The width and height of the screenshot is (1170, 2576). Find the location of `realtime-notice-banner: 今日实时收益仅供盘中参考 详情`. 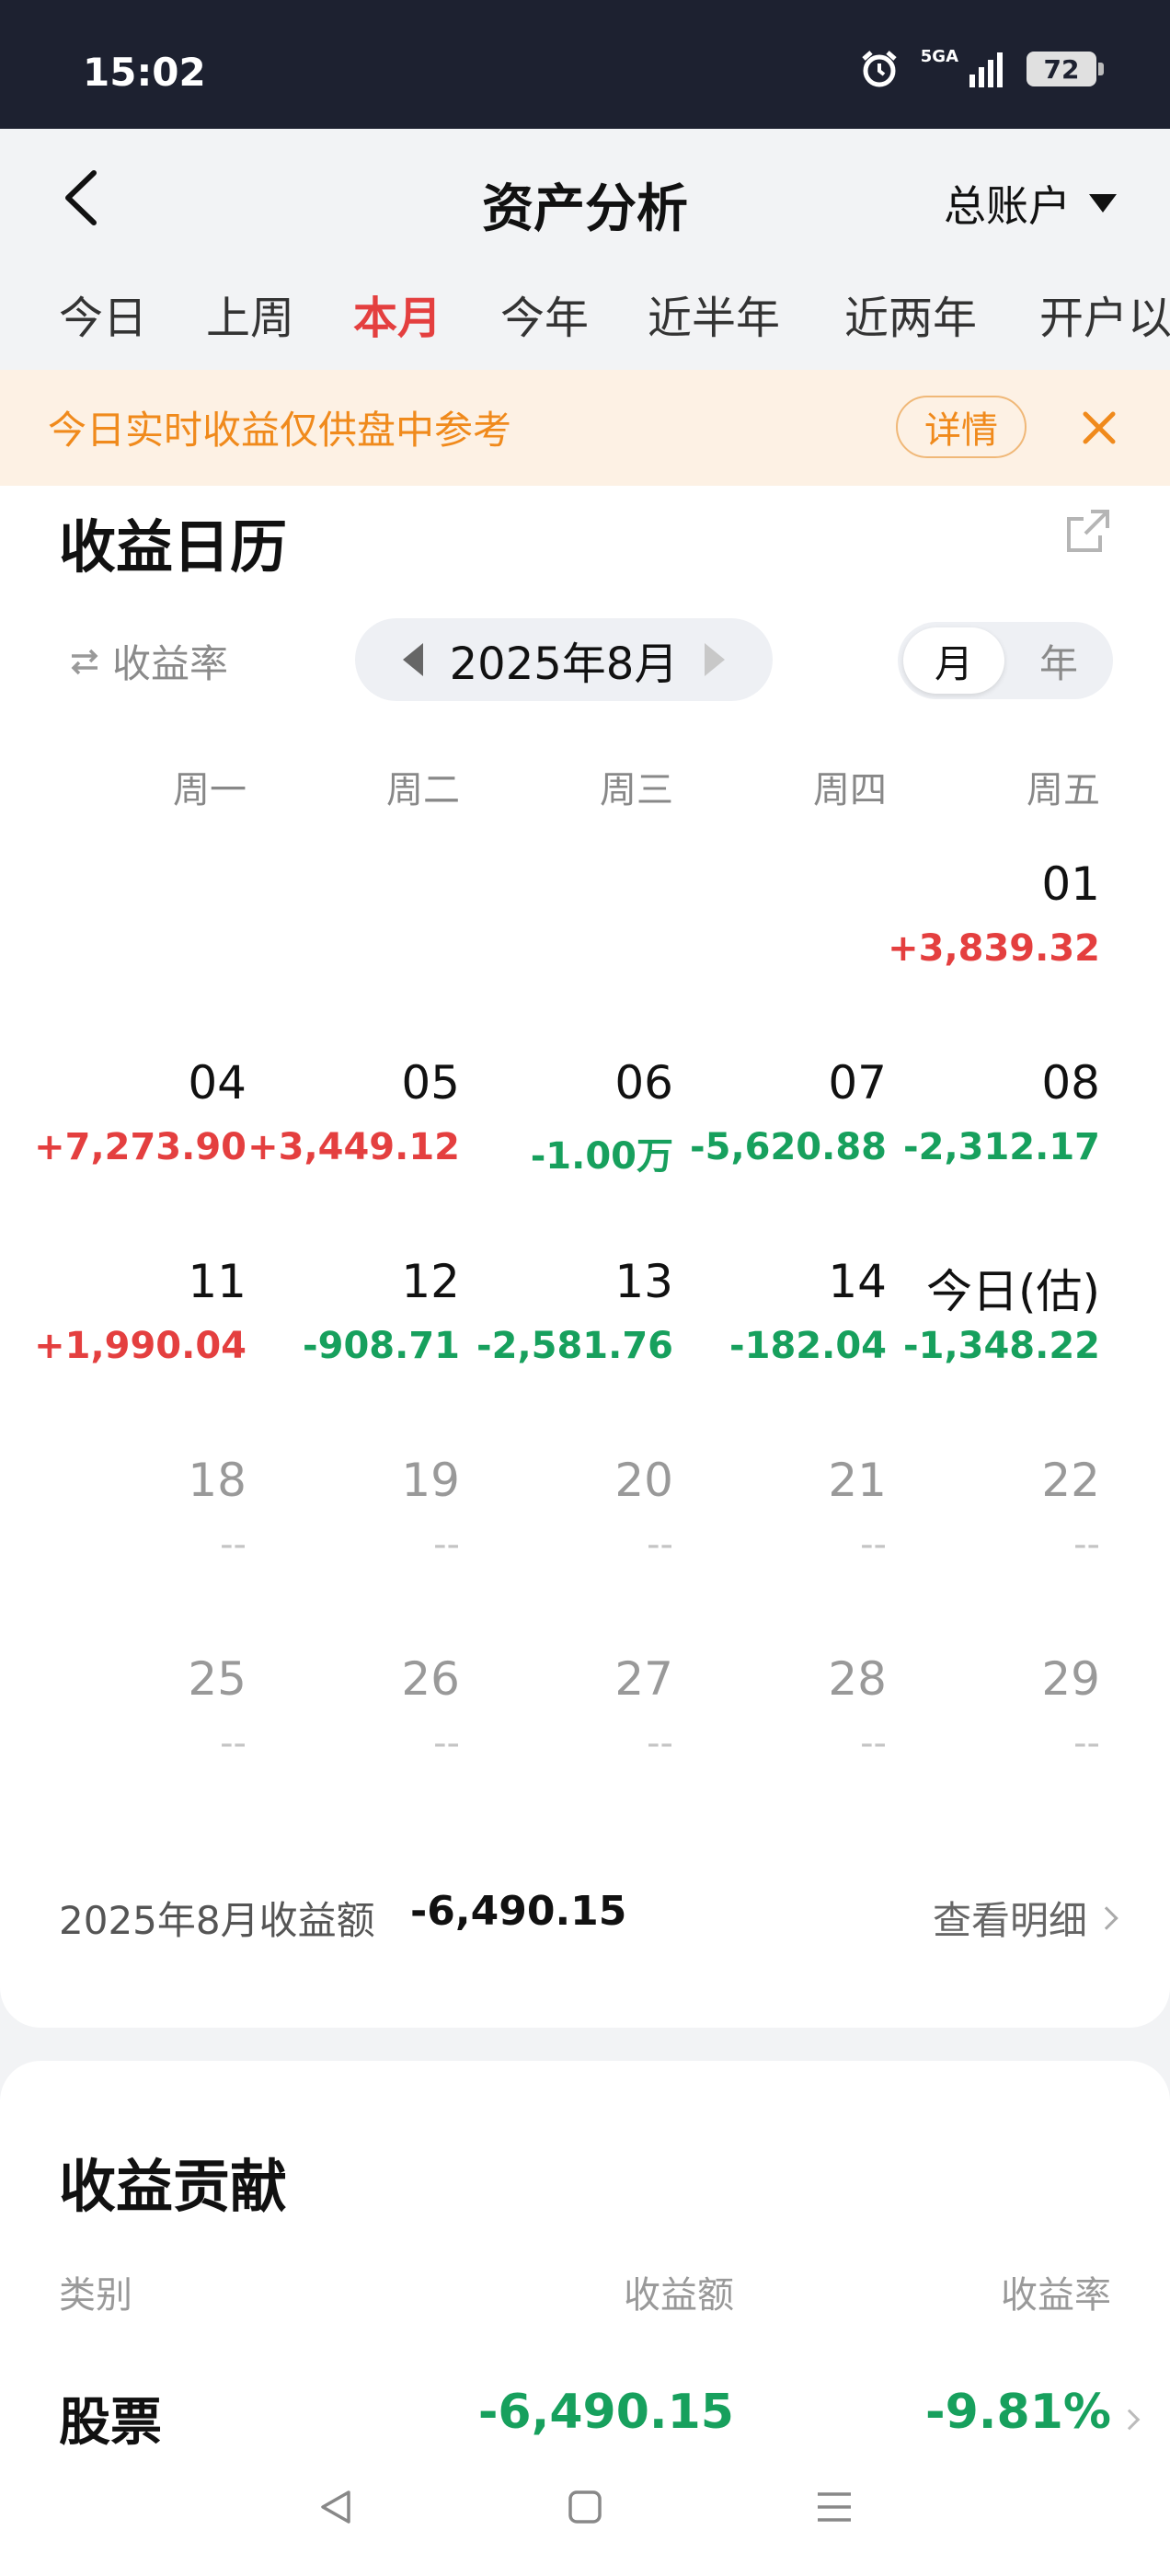

realtime-notice-banner: 今日实时收益仅供盘中参考 详情 is located at coordinates (585, 428).